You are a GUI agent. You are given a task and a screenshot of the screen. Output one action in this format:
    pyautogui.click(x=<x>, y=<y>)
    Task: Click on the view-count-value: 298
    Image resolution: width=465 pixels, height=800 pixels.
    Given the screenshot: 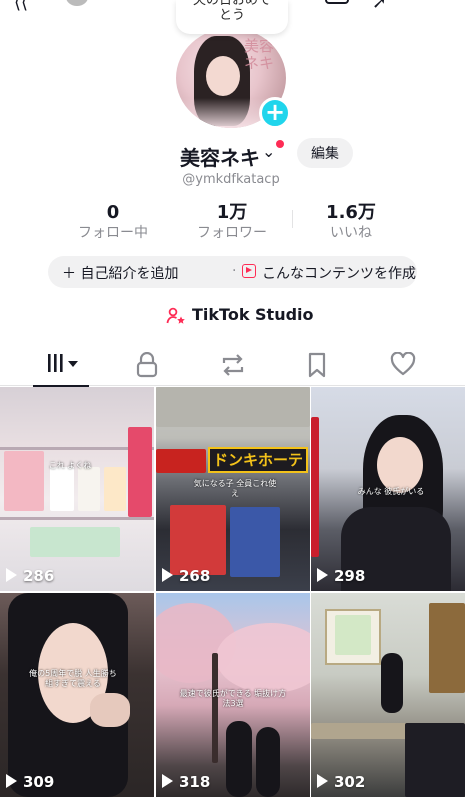 What is the action you would take?
    pyautogui.click(x=350, y=576)
    